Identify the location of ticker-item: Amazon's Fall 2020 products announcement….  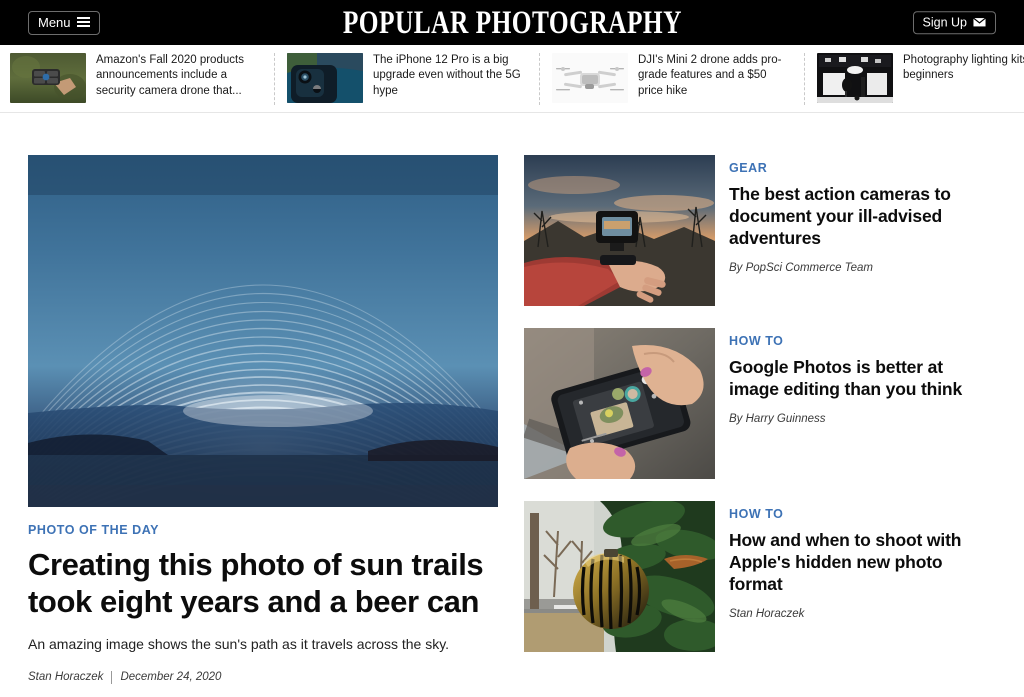
(142, 78).